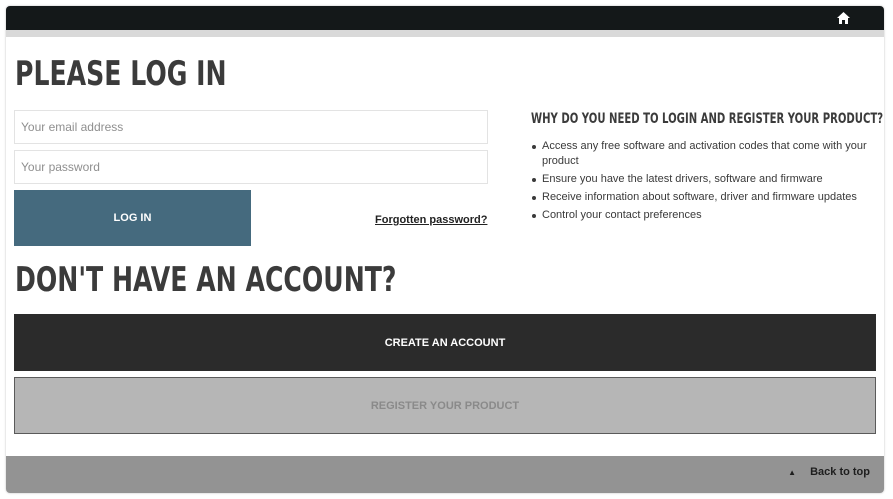 Image resolution: width=893 pixels, height=499 pixels. I want to click on footer-bar: ▲ Back to top, so click(445, 474).